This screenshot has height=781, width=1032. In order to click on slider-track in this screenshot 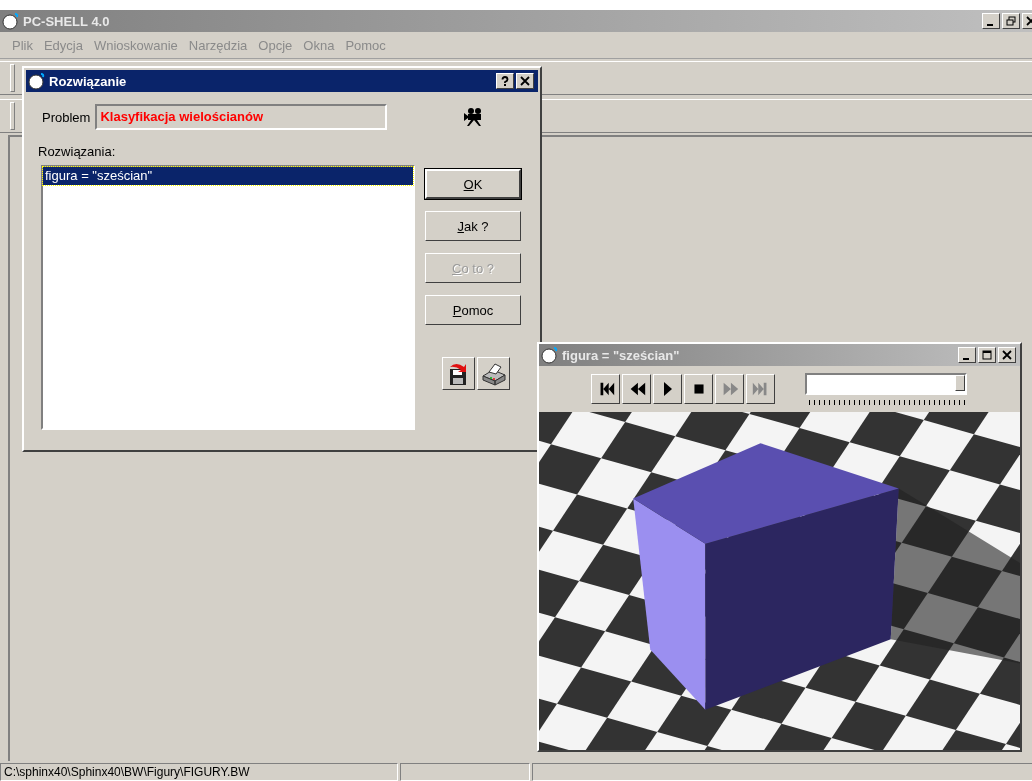, I will do `click(886, 384)`.